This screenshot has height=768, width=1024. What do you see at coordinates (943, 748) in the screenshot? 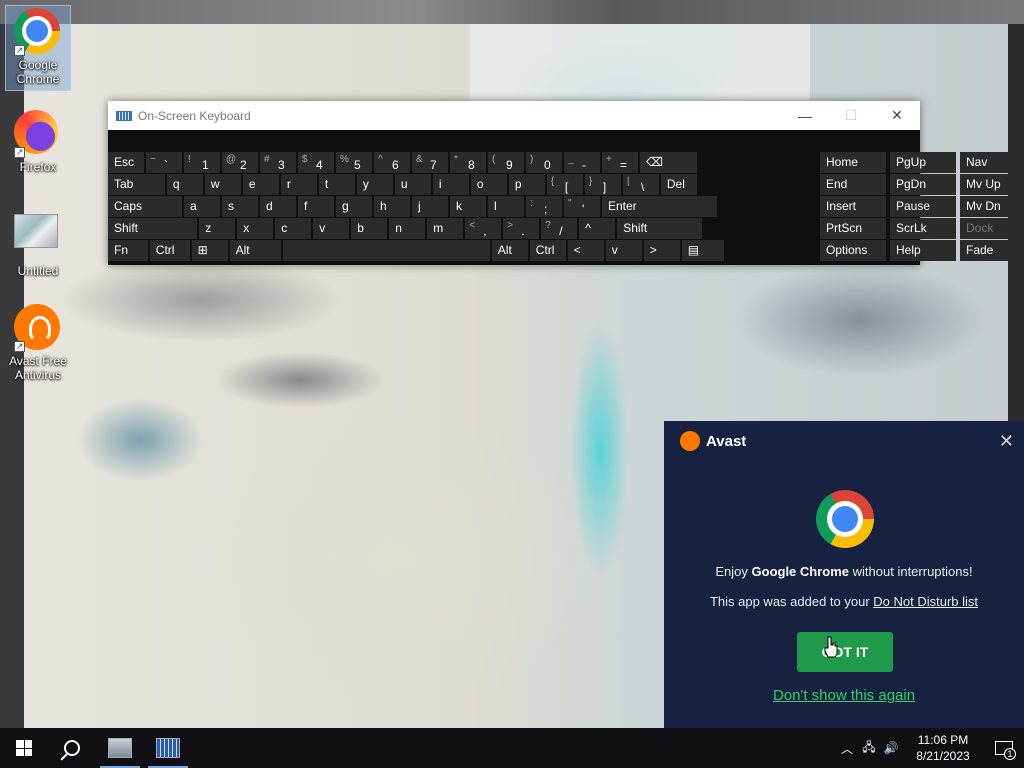
I see `clock: 11:06 PM 8/21/2023` at bounding box center [943, 748].